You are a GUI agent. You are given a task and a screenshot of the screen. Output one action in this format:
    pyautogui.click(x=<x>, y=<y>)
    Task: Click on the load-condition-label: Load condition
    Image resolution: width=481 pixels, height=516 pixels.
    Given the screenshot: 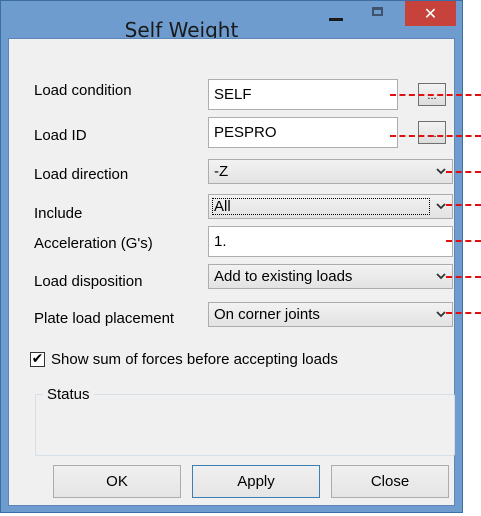 What is the action you would take?
    pyautogui.click(x=83, y=90)
    